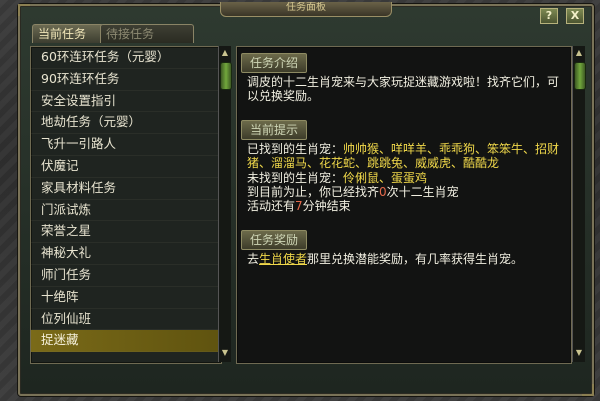 This screenshot has width=600, height=401. Describe the element at coordinates (126, 298) in the screenshot. I see `task-list-item: 十绝阵` at that location.